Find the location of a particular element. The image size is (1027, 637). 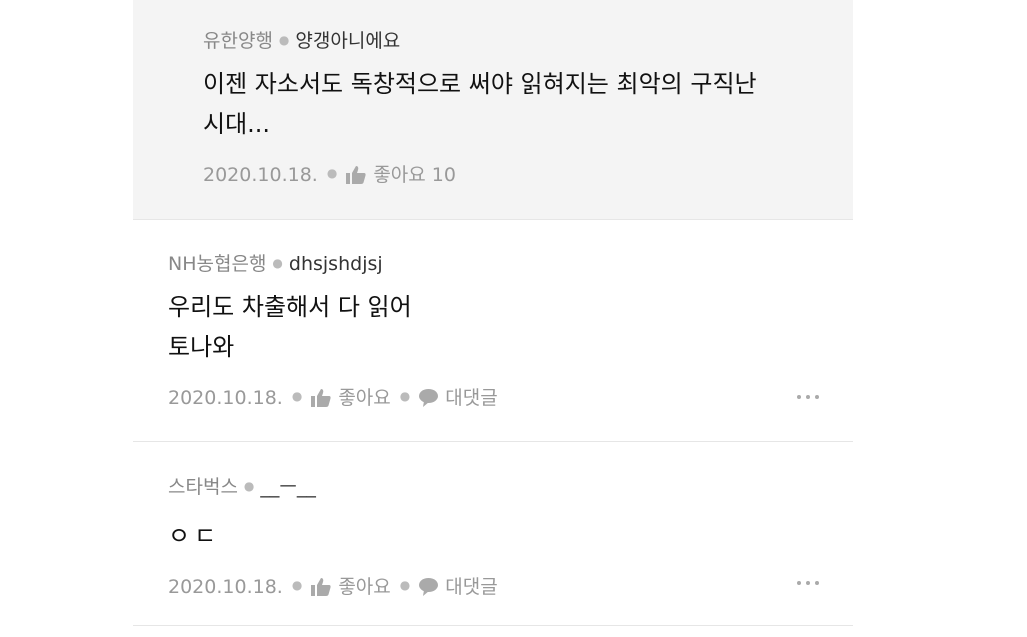

author-company: NH농협은행 is located at coordinates (217, 264).